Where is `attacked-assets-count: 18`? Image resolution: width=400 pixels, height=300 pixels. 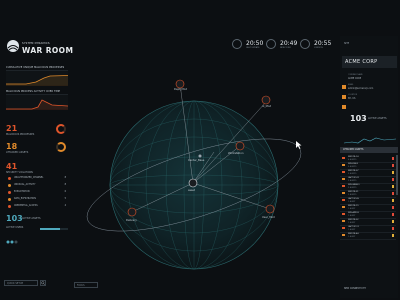 attacked-assets-count: 18 is located at coordinates (12, 146).